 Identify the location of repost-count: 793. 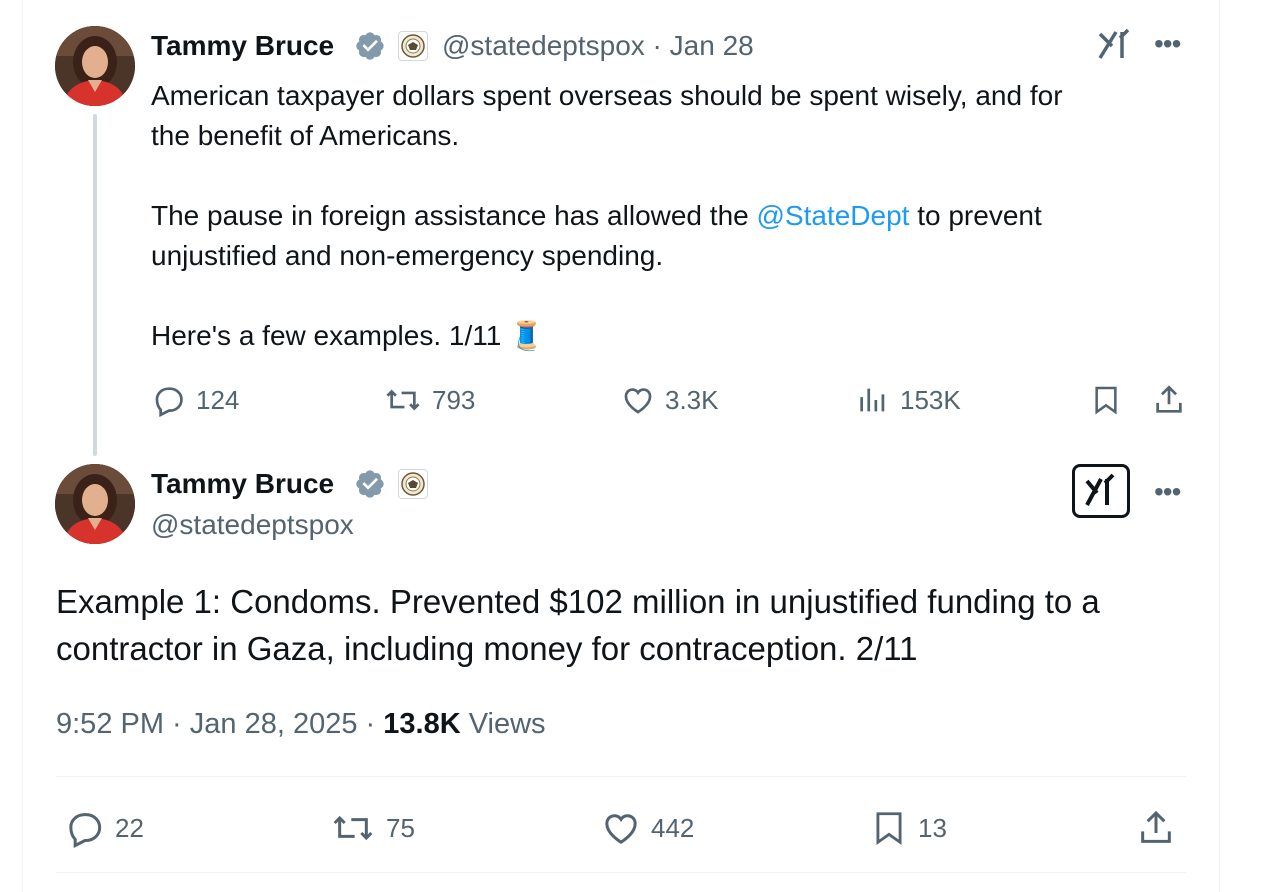
(454, 399).